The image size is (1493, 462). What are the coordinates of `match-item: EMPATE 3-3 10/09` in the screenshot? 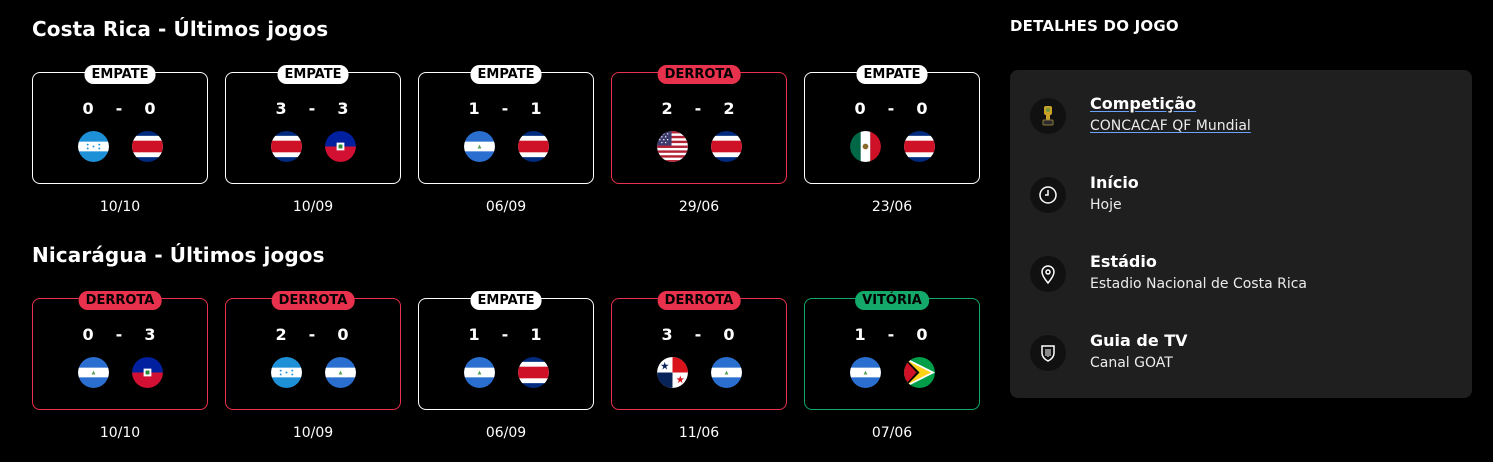 It's located at (313, 140).